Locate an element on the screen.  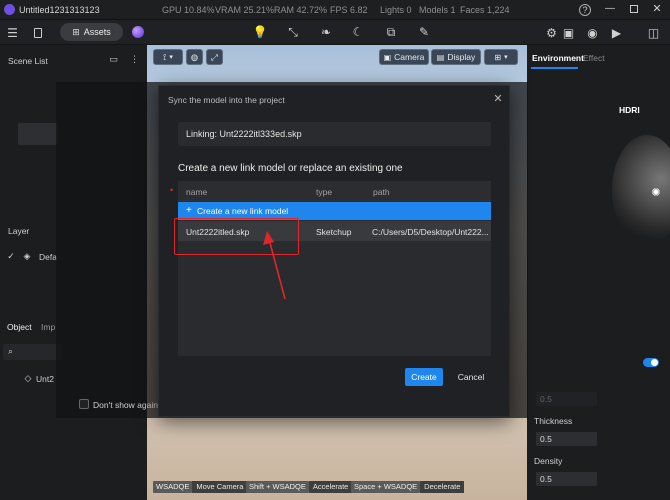
tab-environment: Environment is located at coordinates (558, 58).